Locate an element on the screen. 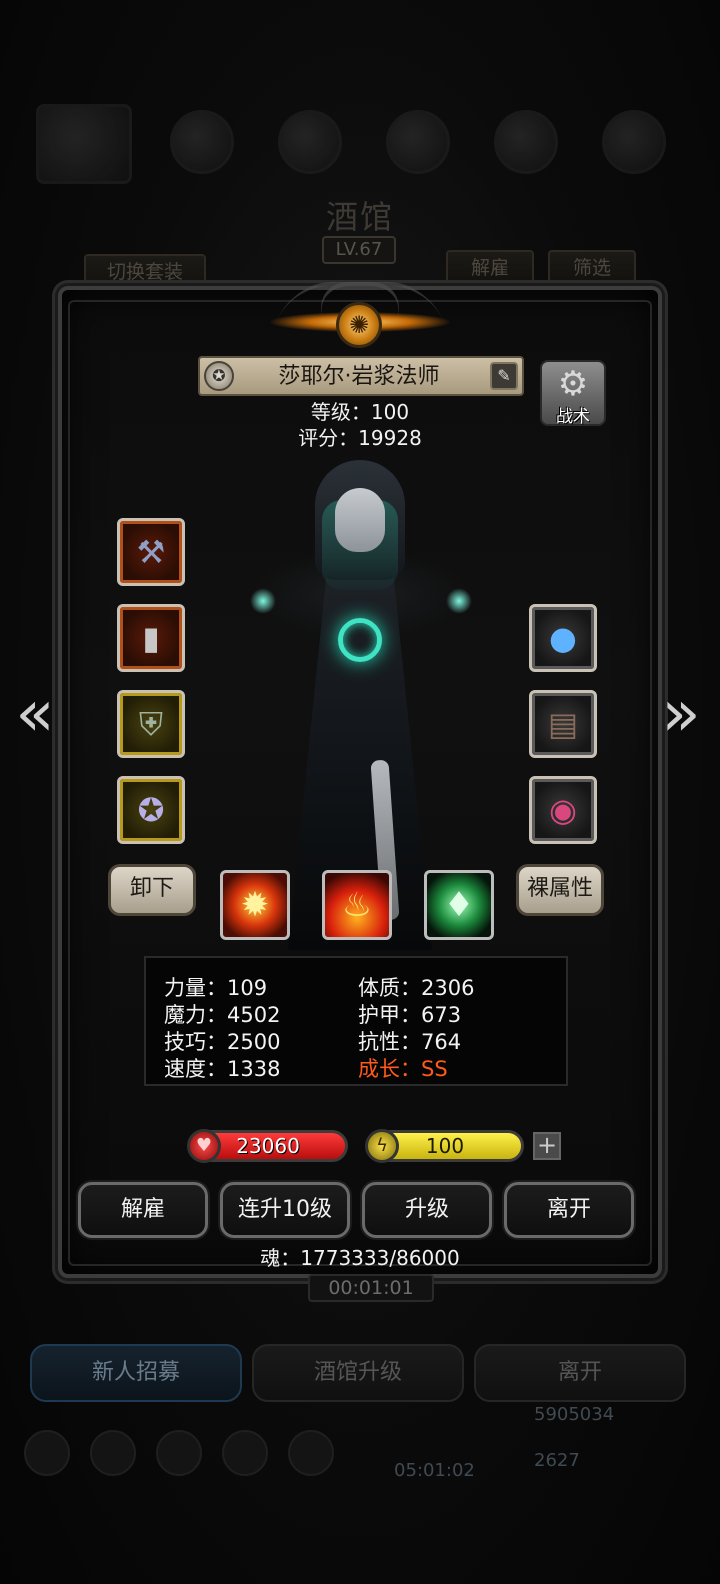  equip-slot-book: ▤ is located at coordinates (563, 724).